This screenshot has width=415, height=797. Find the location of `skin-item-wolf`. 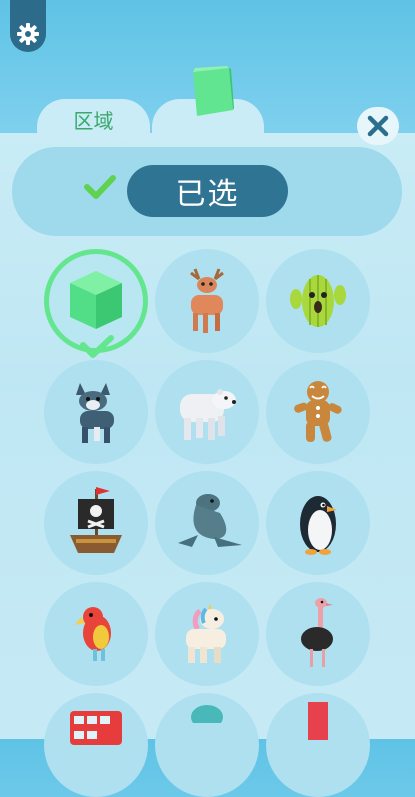

skin-item-wolf is located at coordinates (96, 412).